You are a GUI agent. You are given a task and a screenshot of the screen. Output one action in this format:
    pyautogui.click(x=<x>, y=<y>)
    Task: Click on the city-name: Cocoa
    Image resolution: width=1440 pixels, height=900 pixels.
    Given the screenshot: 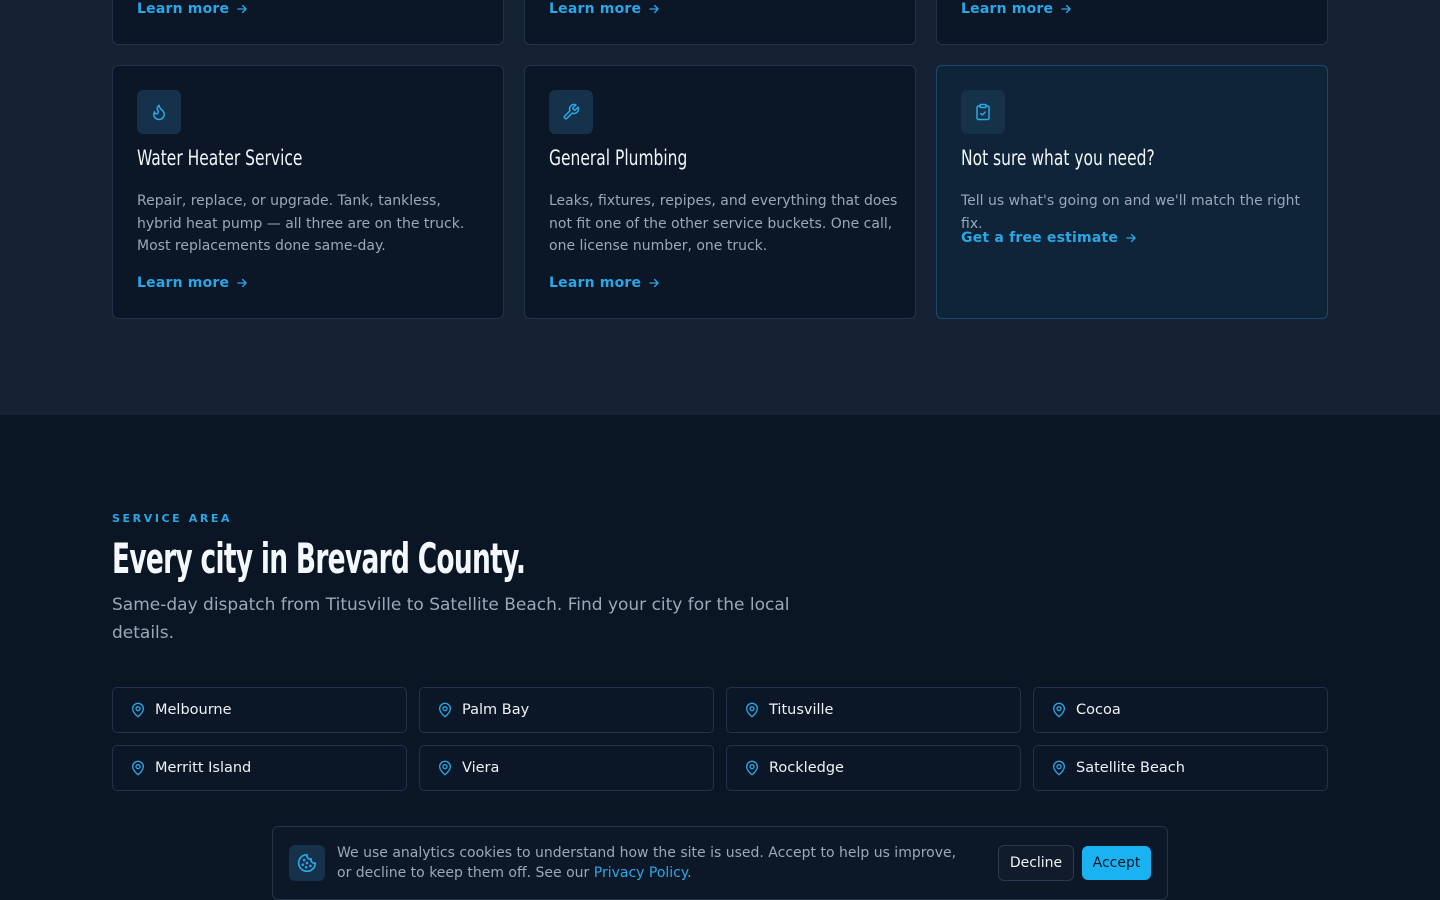 What is the action you would take?
    pyautogui.click(x=1098, y=710)
    